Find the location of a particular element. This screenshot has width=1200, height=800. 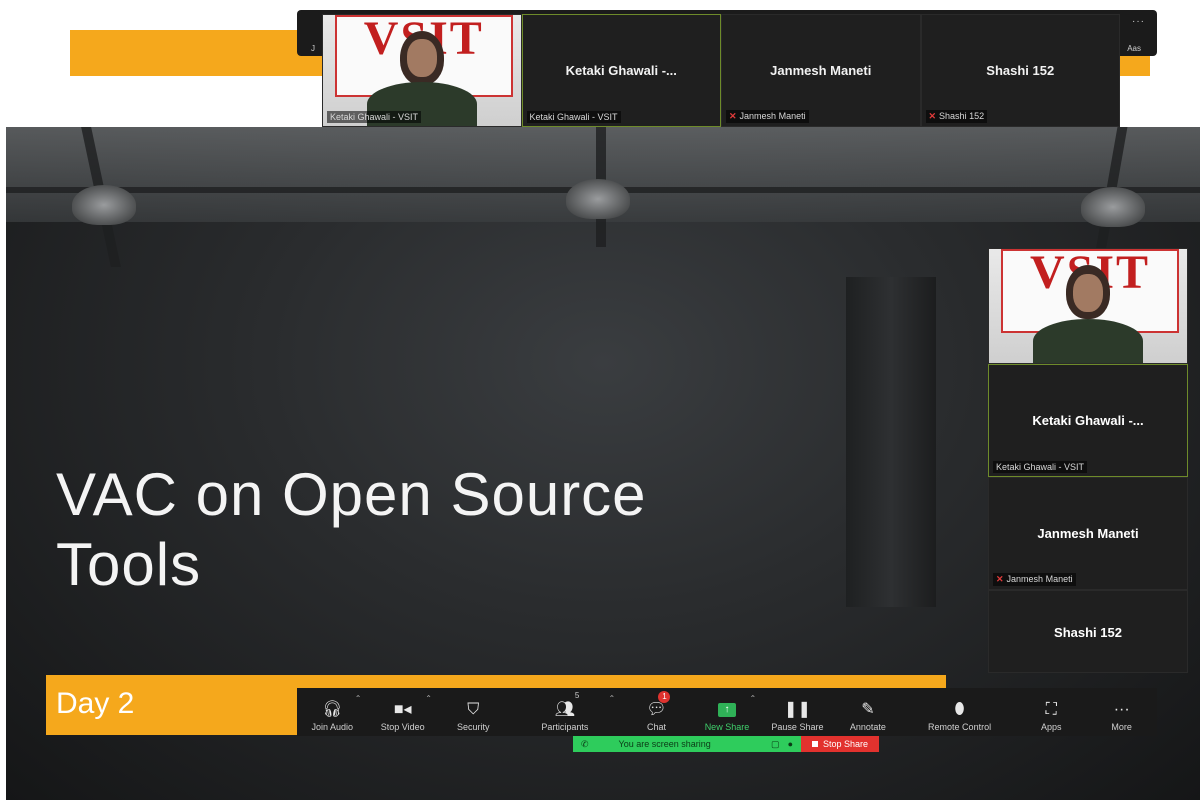

remote-control-button: ⬮ Remote Control is located at coordinates (959, 712).